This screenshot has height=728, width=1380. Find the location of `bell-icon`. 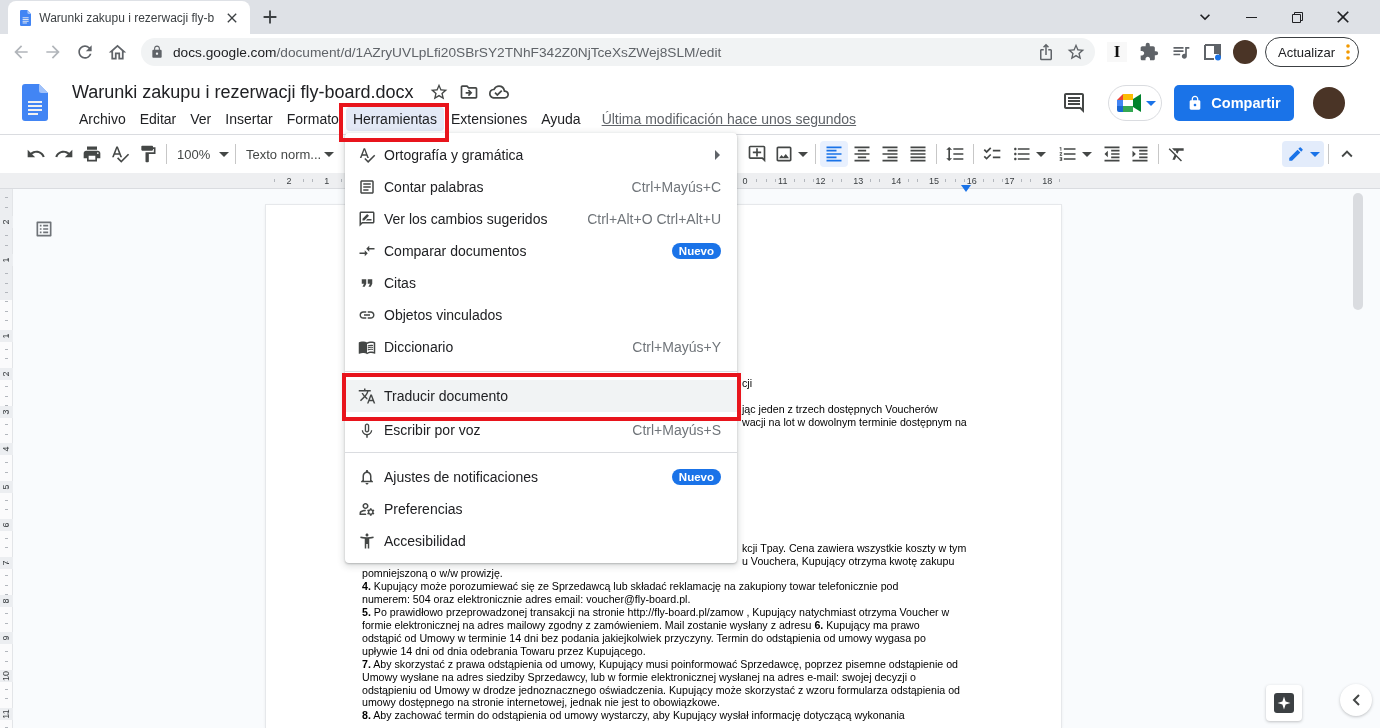

bell-icon is located at coordinates (367, 477).